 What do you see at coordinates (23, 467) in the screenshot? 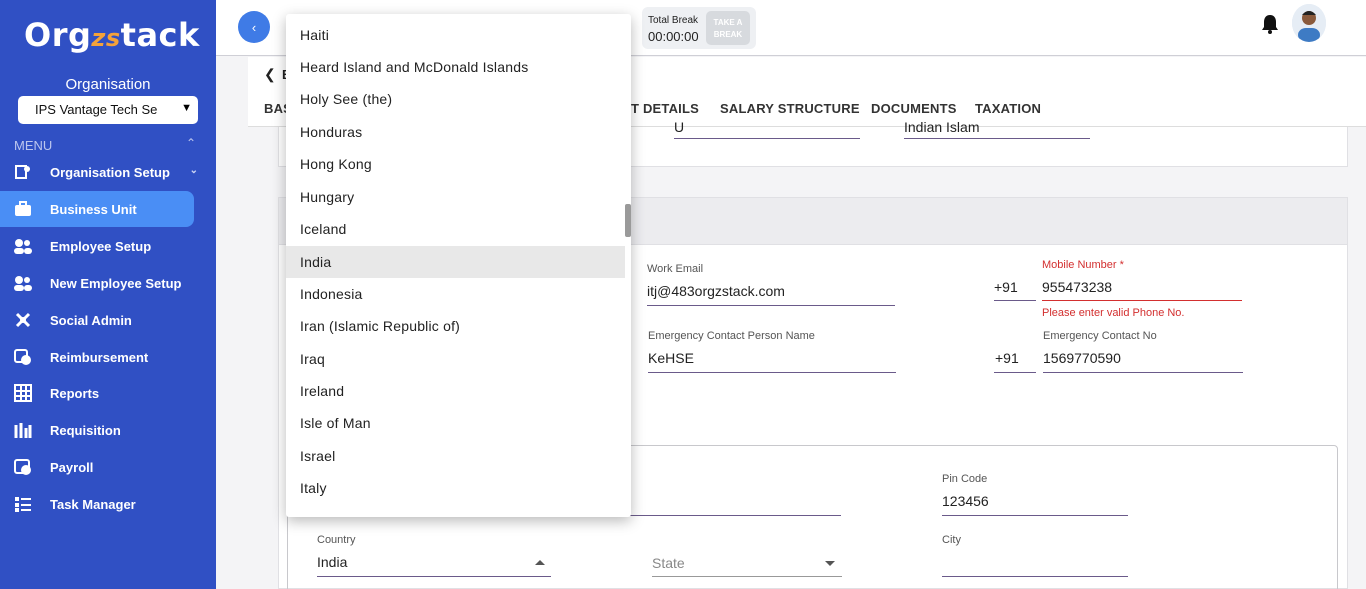
I see `payroll-icon` at bounding box center [23, 467].